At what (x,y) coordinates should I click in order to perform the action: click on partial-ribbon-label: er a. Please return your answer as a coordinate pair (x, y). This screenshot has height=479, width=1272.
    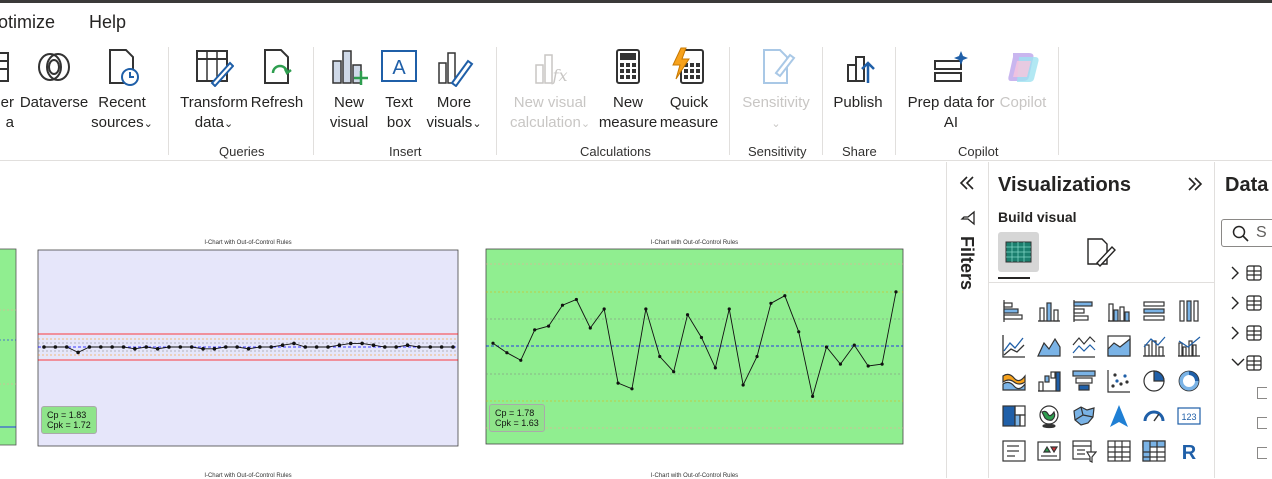
    Looking at the image, I should click on (7, 112).